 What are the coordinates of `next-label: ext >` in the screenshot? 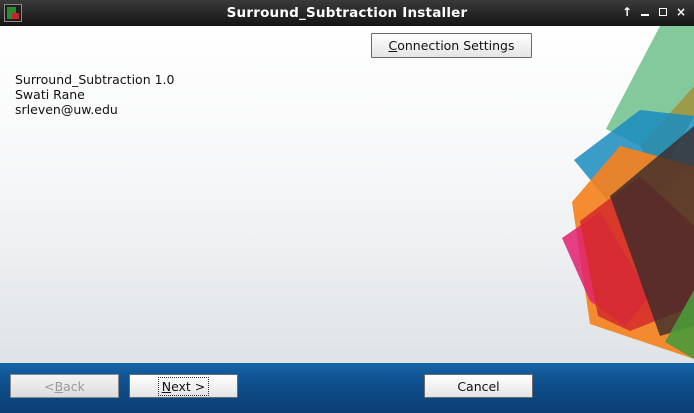 It's located at (188, 386).